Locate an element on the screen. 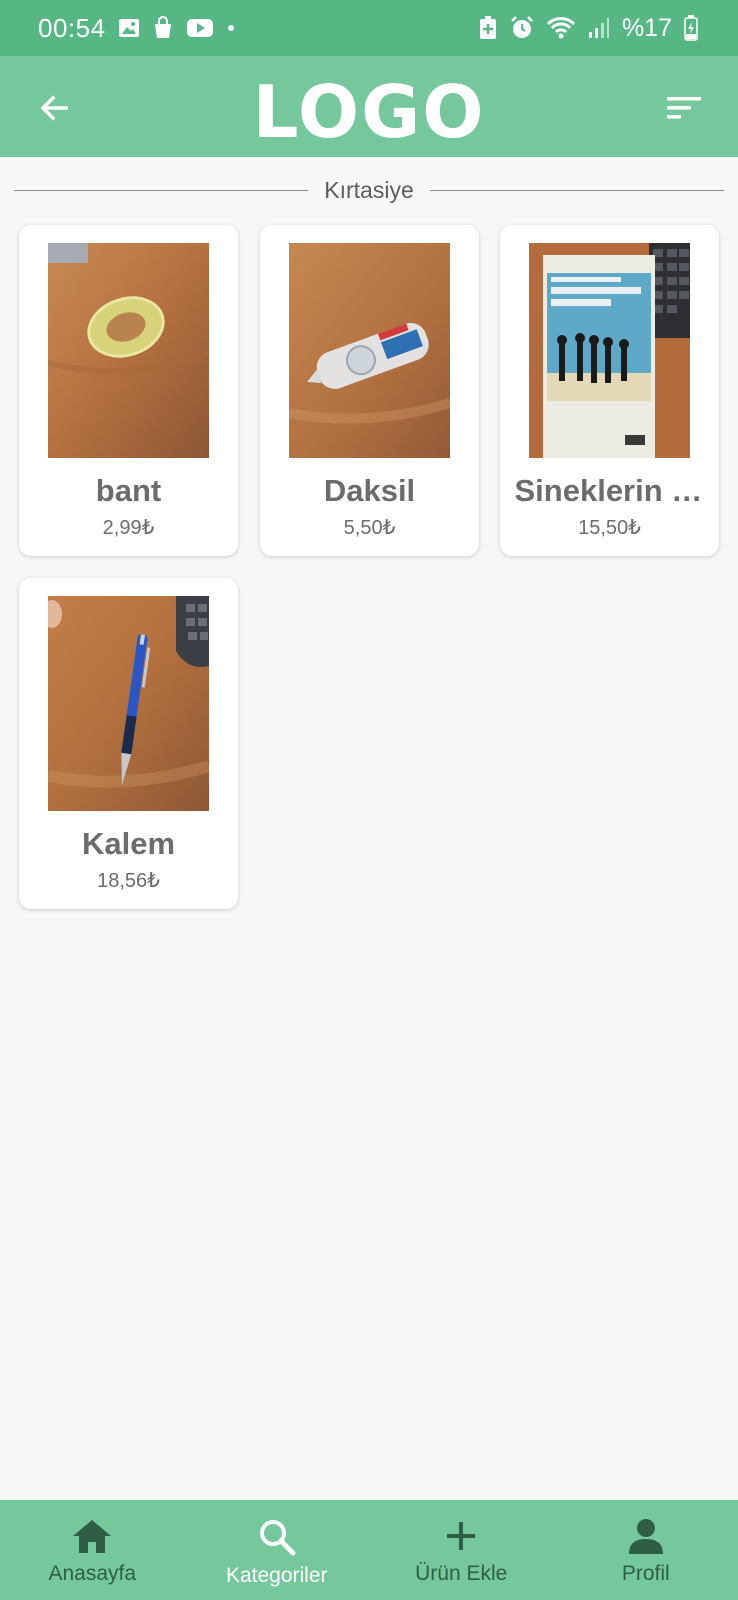 This screenshot has width=738, height=1600. app-logo: LOGO is located at coordinates (369, 112).